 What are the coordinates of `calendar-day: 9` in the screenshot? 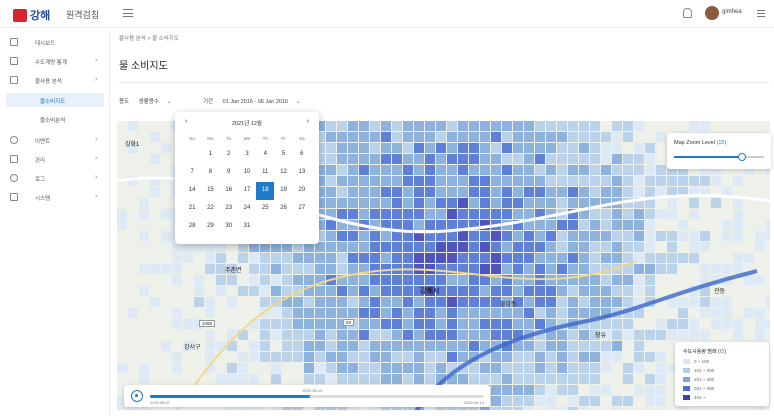 It's located at (229, 173).